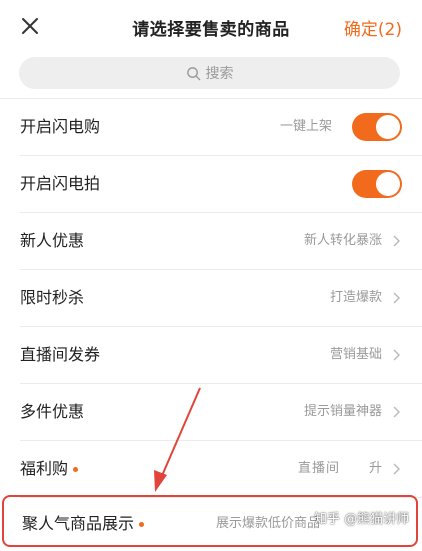  Describe the element at coordinates (219, 74) in the screenshot. I see `search-placeholder: 搜索` at that location.